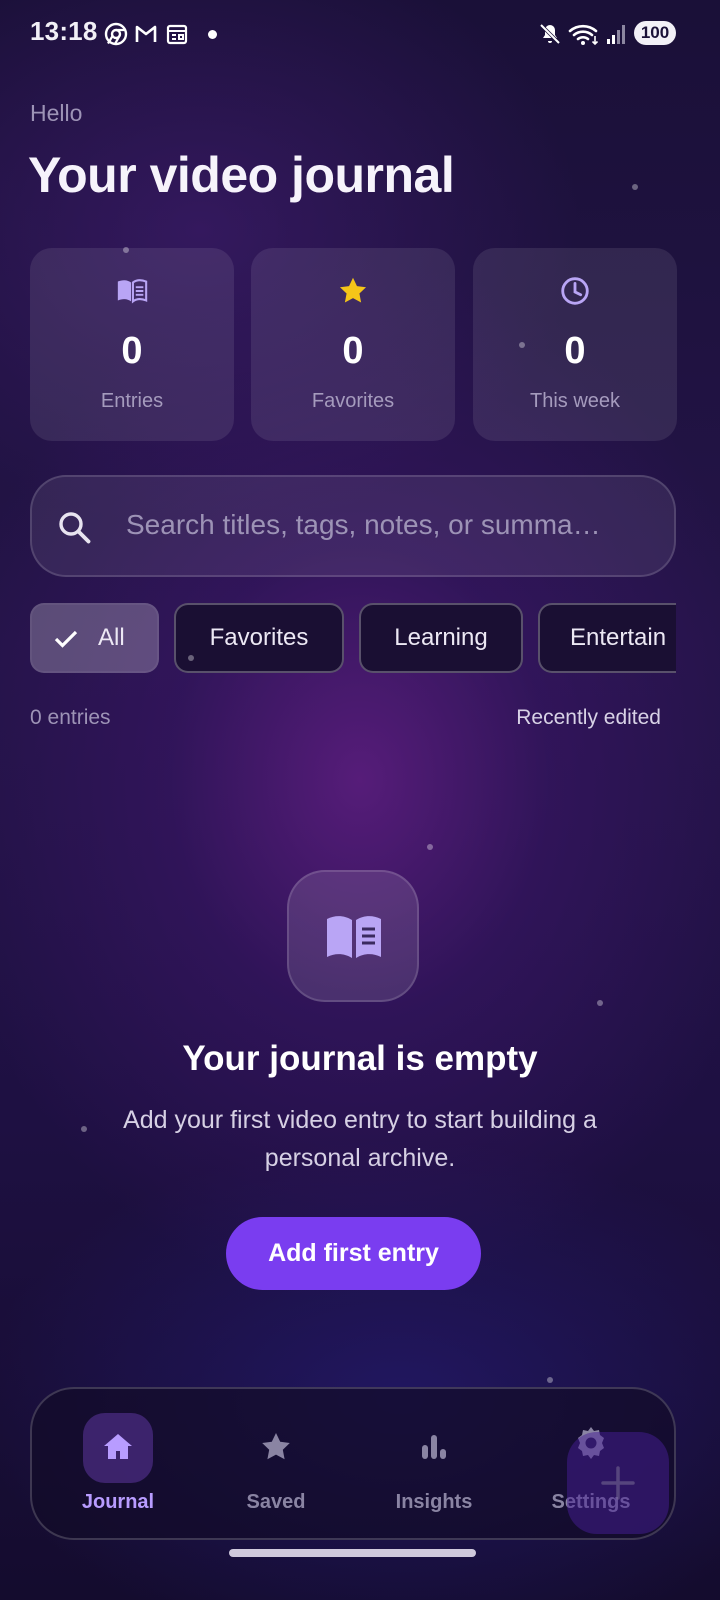 This screenshot has width=720, height=1600. I want to click on chip-entertainment: Entertain, so click(607, 638).